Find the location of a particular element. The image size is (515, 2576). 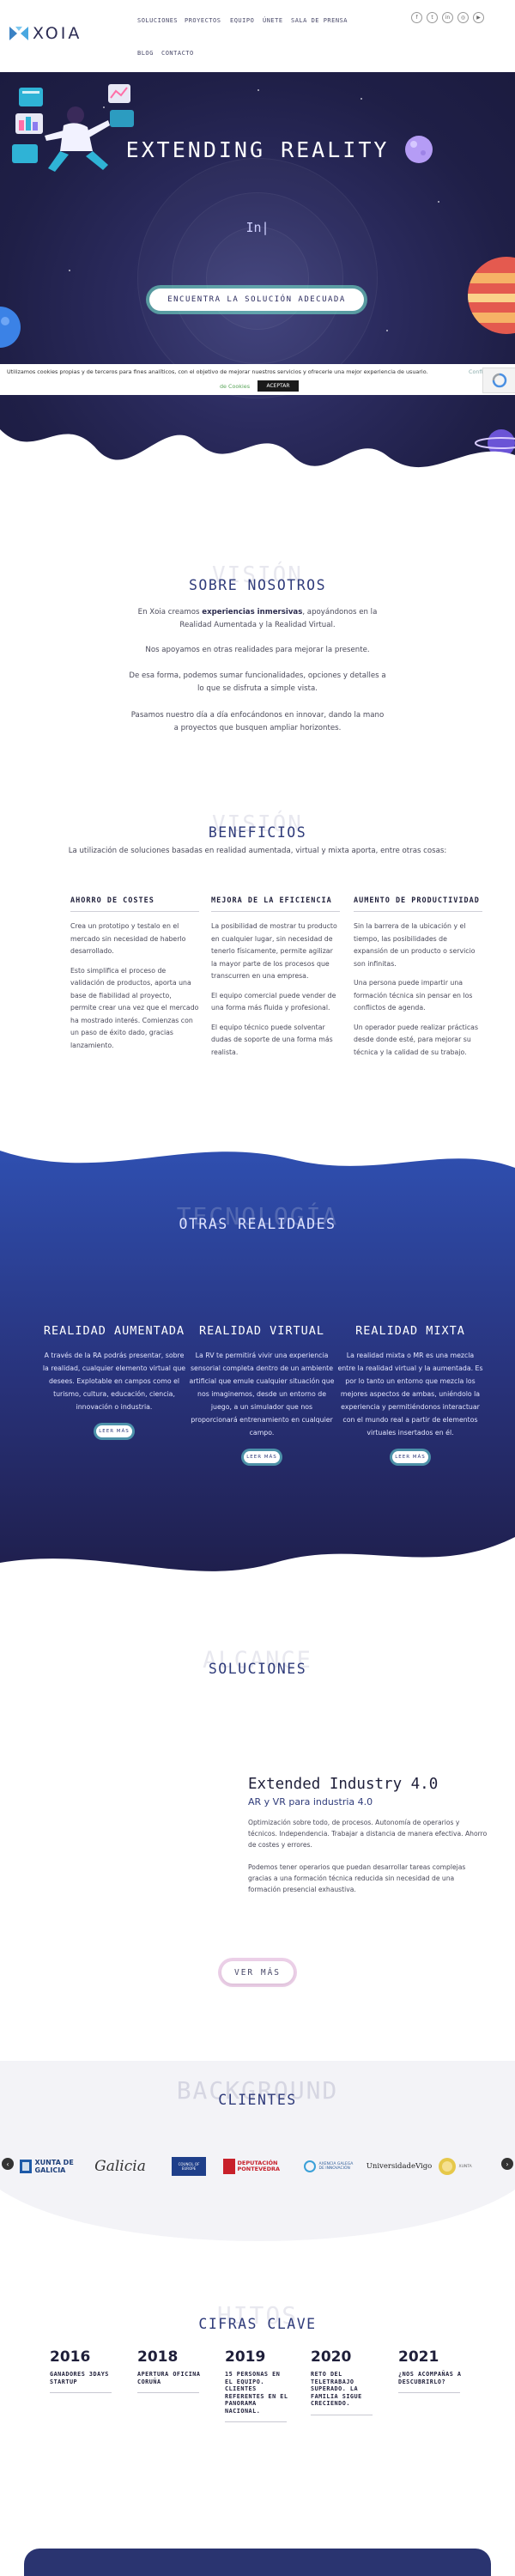

instagram-icon: ◎ is located at coordinates (463, 17).